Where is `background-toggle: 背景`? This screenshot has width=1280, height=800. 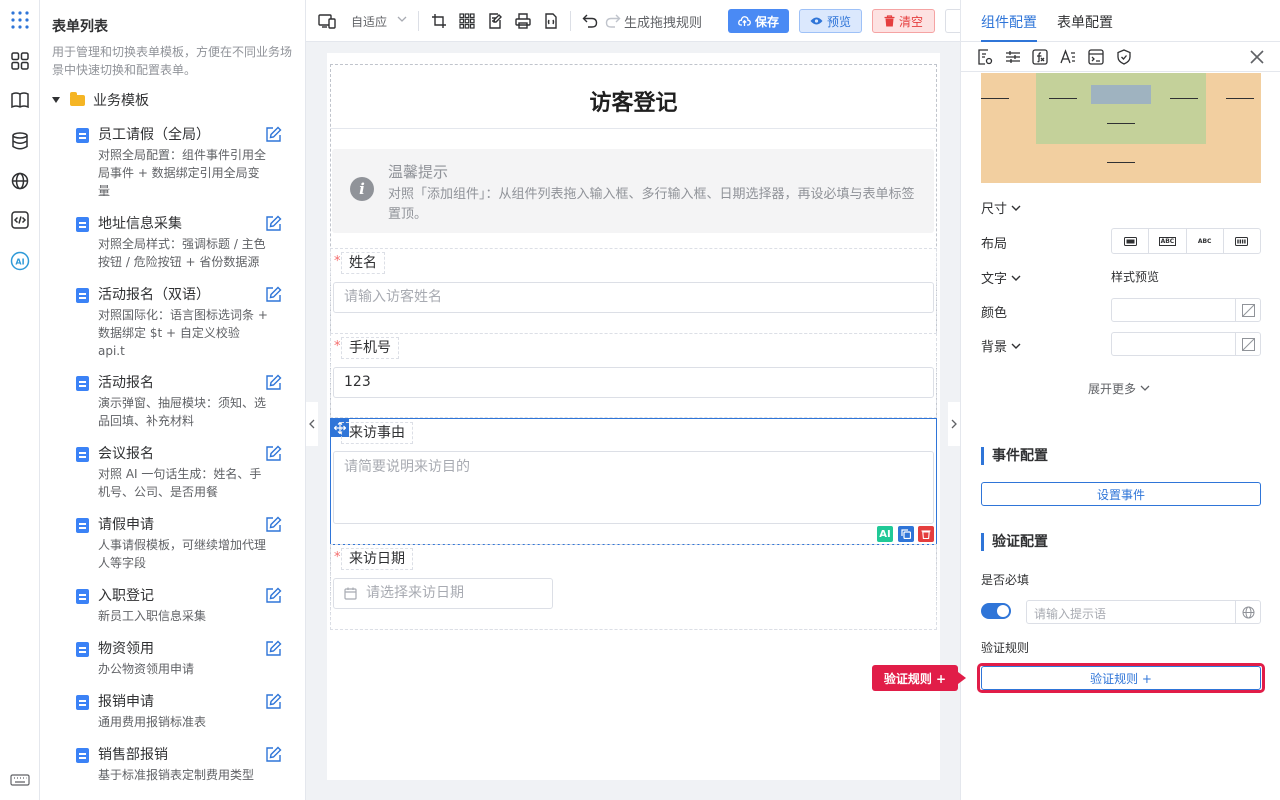
background-toggle: 背景 is located at coordinates (1001, 345).